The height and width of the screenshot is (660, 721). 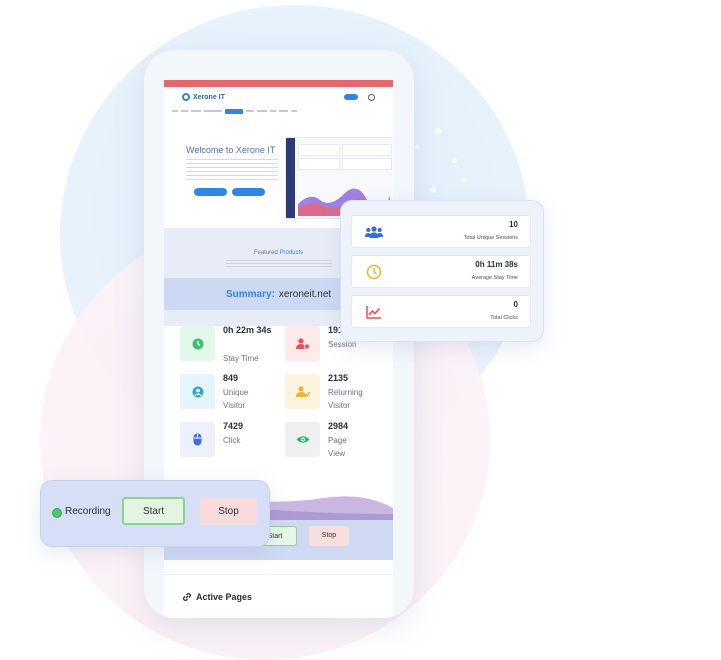 I want to click on metric-average-stay: 0h 11m 38s Average Stay Time, so click(x=441, y=271).